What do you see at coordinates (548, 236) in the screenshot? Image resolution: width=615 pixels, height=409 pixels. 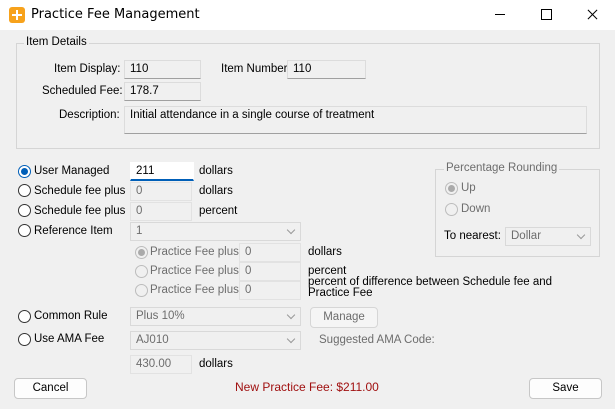 I see `to-nearest-select: Dollar` at bounding box center [548, 236].